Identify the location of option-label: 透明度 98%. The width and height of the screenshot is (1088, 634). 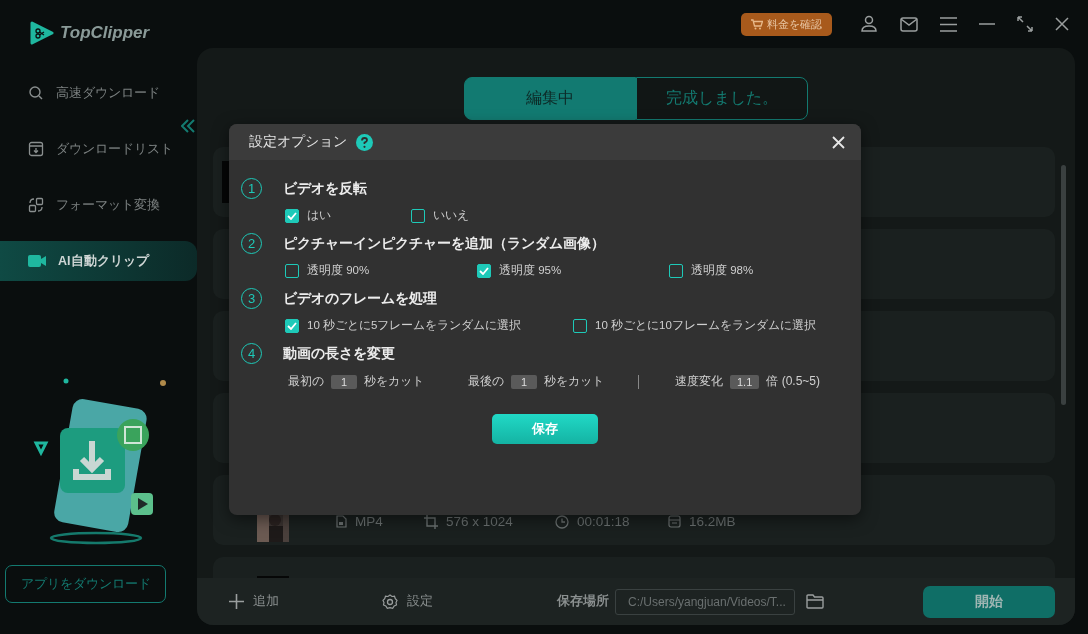
(722, 270).